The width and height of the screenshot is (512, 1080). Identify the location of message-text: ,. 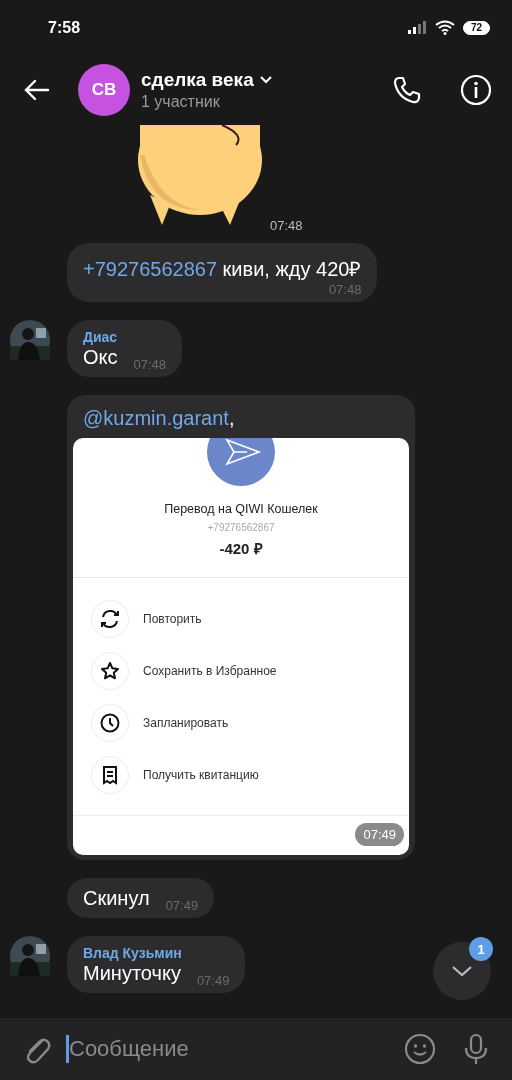
(231, 418).